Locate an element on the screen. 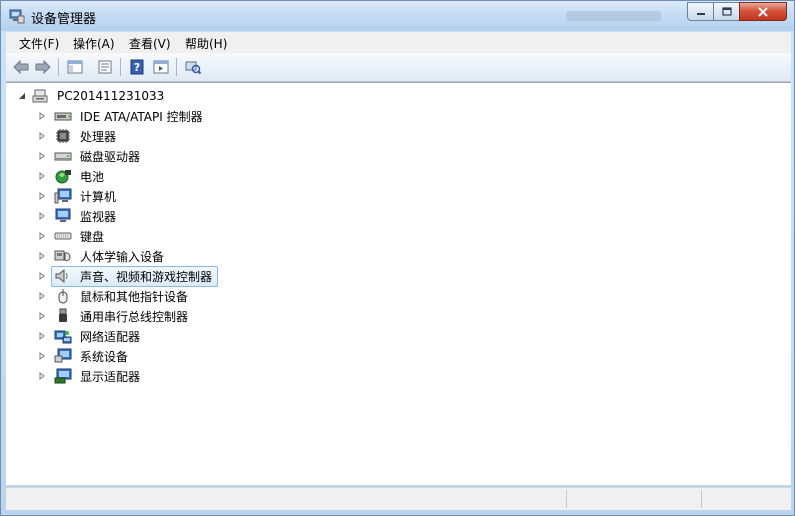 Image resolution: width=795 pixels, height=516 pixels. tree-item-content: 人体学输入设备 is located at coordinates (110, 256).